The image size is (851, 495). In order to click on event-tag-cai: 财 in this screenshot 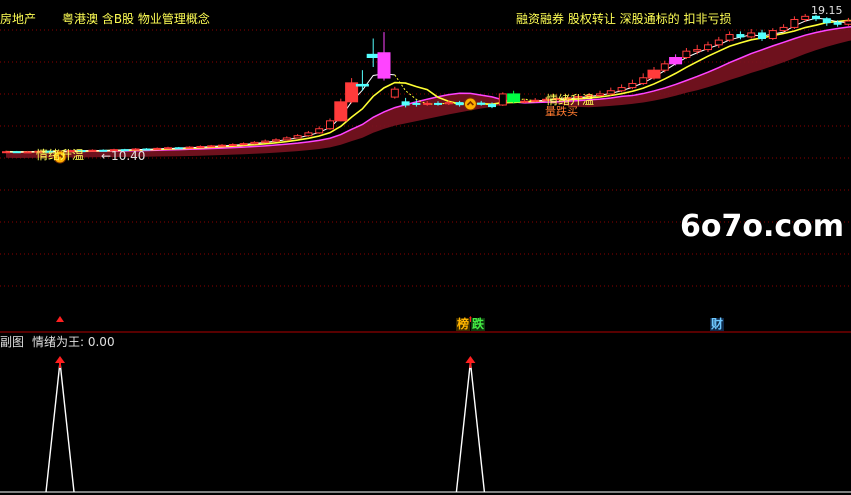, I will do `click(717, 324)`.